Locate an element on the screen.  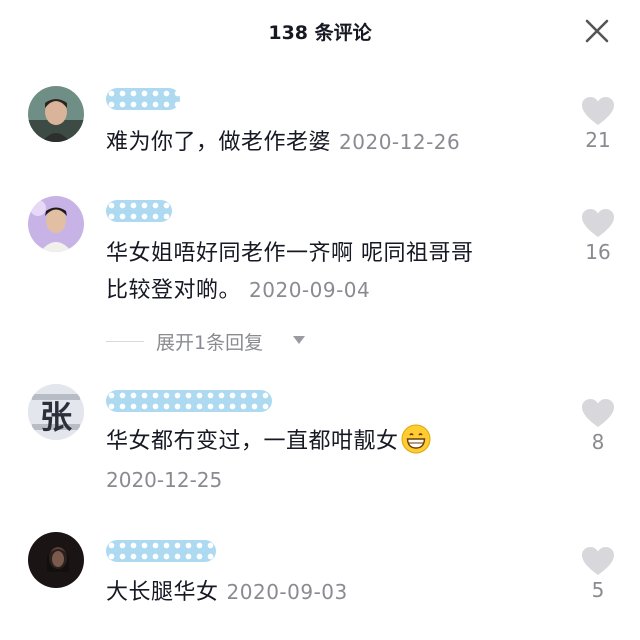
like-count: 5 is located at coordinates (598, 590).